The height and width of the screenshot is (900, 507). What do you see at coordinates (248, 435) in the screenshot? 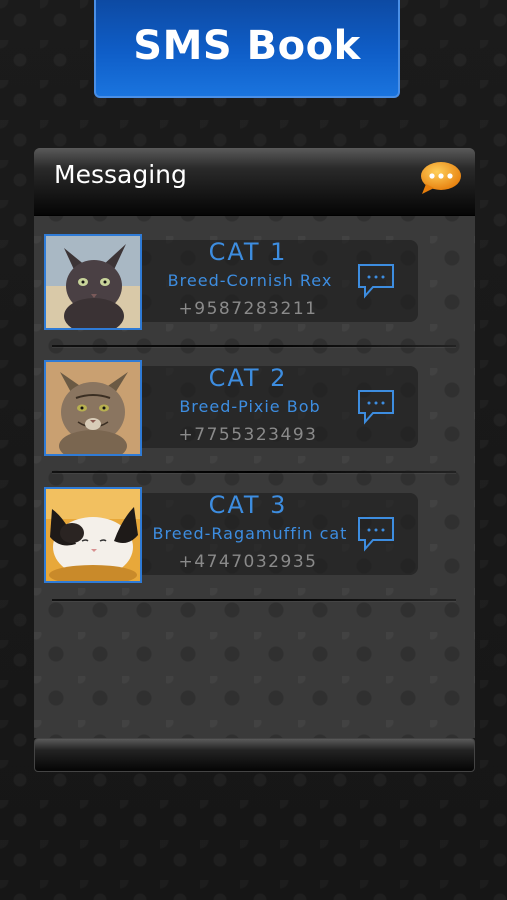
I see `contact-phone: +7755323493` at bounding box center [248, 435].